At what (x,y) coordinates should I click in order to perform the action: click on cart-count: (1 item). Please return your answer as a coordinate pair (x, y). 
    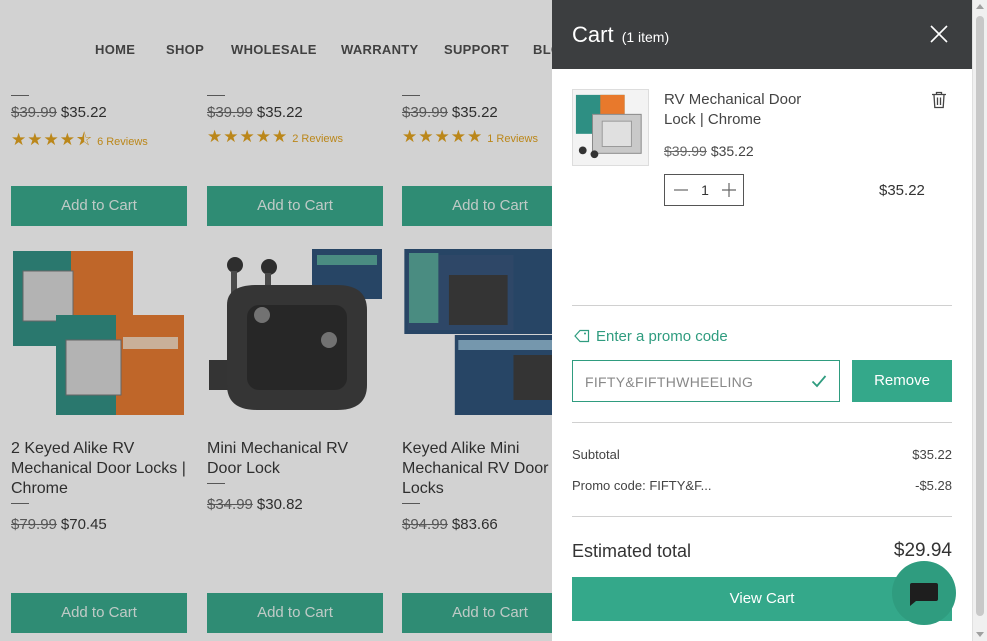
    Looking at the image, I should click on (645, 37).